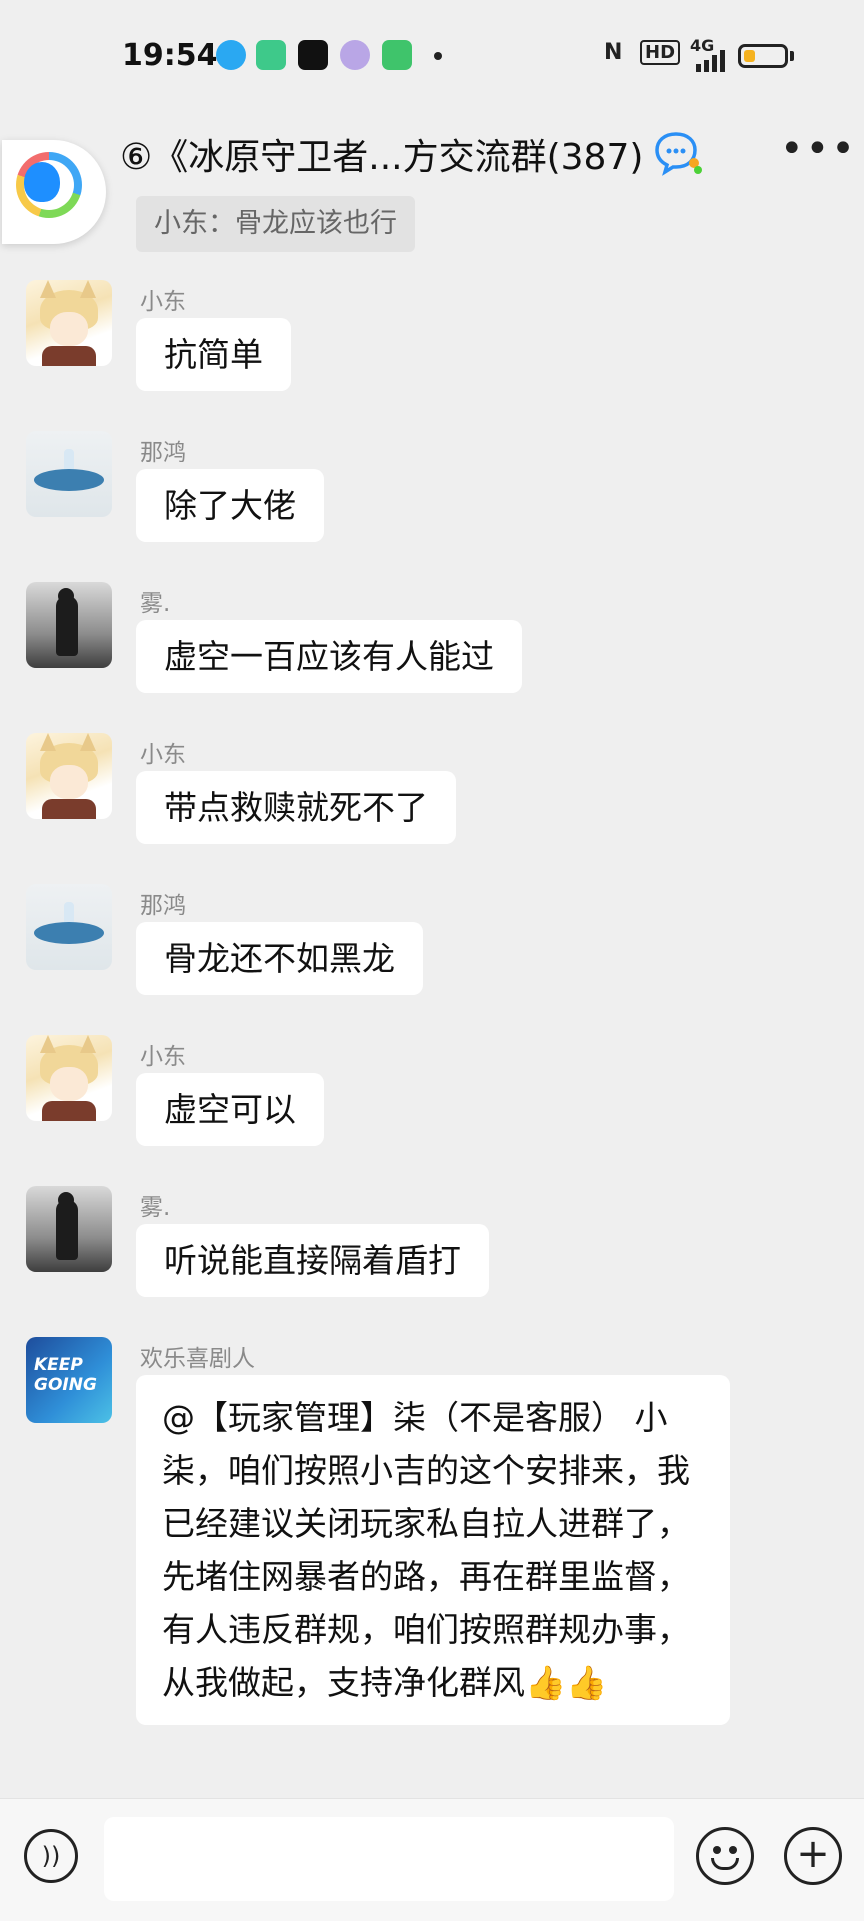 The width and height of the screenshot is (864, 1921). I want to click on message-input, so click(389, 1859).